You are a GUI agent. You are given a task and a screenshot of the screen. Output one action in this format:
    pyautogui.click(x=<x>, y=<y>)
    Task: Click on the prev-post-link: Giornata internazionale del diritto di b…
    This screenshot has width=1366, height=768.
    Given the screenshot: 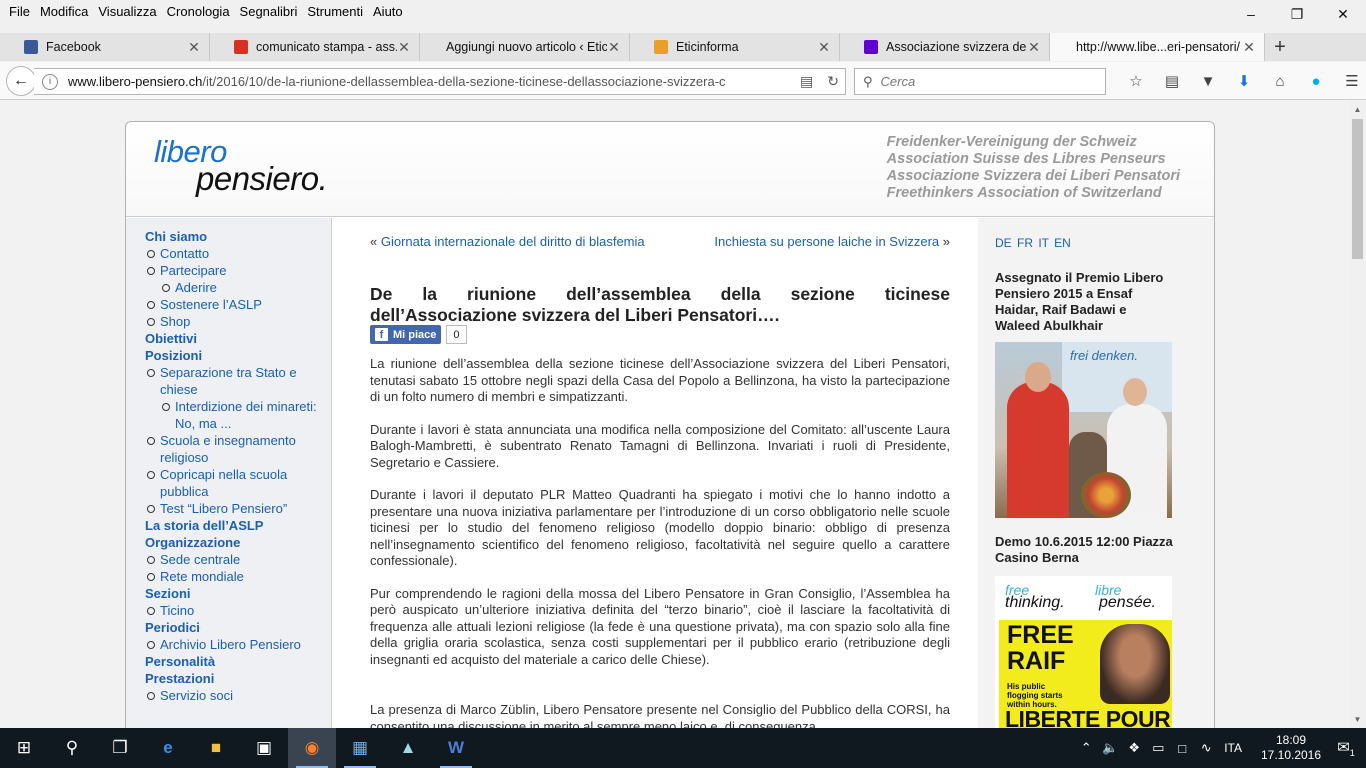 What is the action you would take?
    pyautogui.click(x=513, y=241)
    